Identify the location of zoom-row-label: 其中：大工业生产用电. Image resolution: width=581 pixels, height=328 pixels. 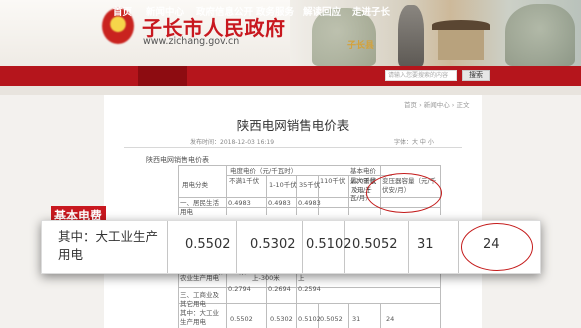
(110, 246).